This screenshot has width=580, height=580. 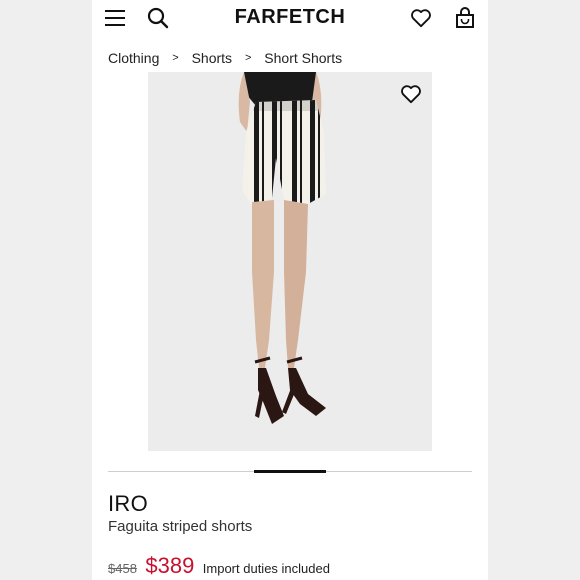 I want to click on price-row: $458 $389 Import duties included, so click(x=219, y=566).